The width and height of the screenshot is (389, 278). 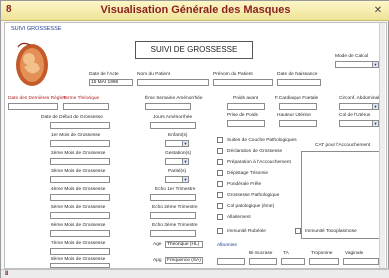 I want to click on col-select: ▼, so click(x=359, y=123).